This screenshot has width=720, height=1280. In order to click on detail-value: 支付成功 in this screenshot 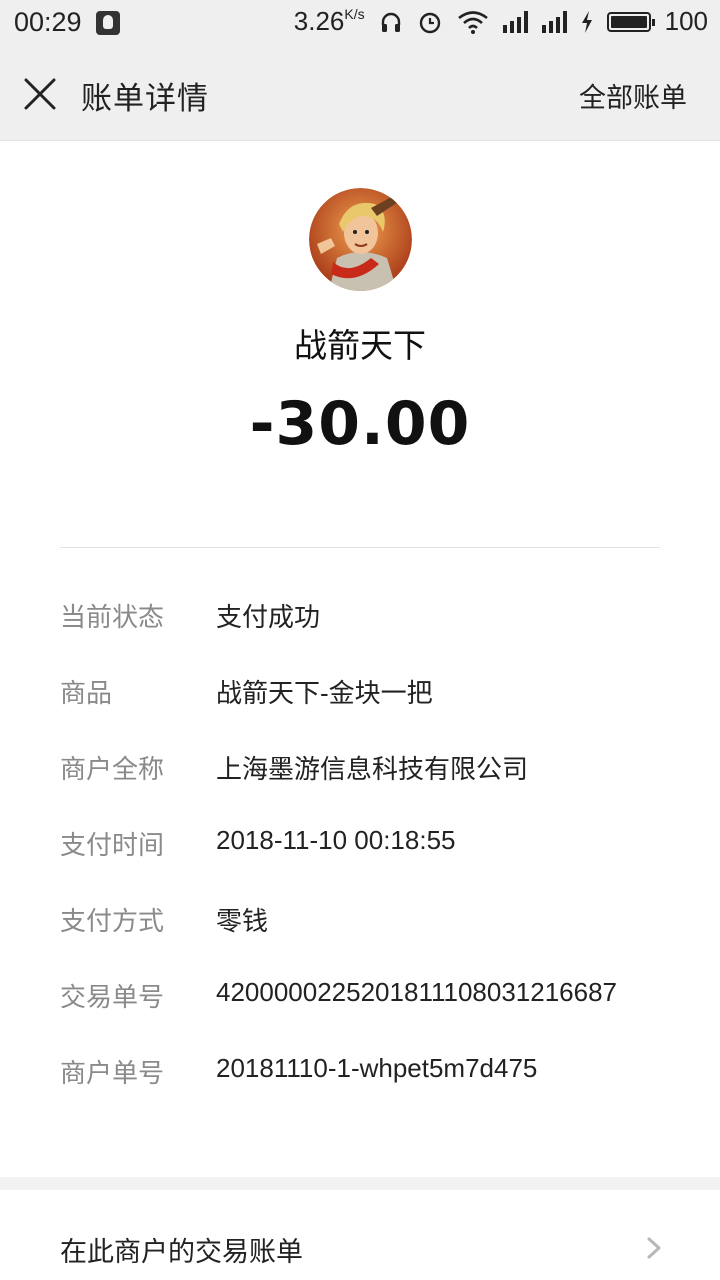, I will do `click(268, 617)`.